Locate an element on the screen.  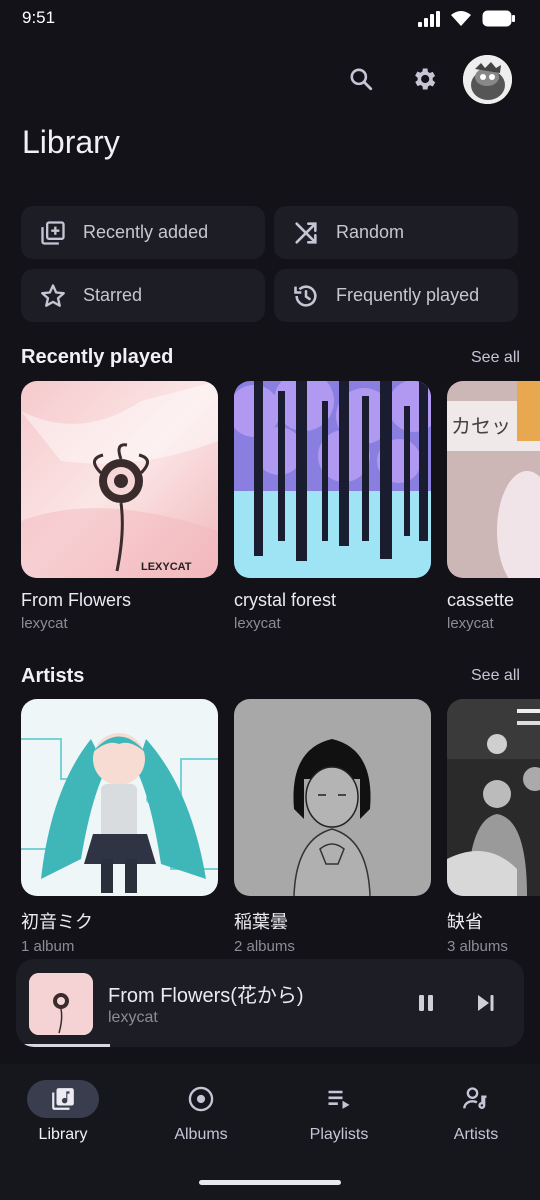
player-progress-bar is located at coordinates (67, 1045).